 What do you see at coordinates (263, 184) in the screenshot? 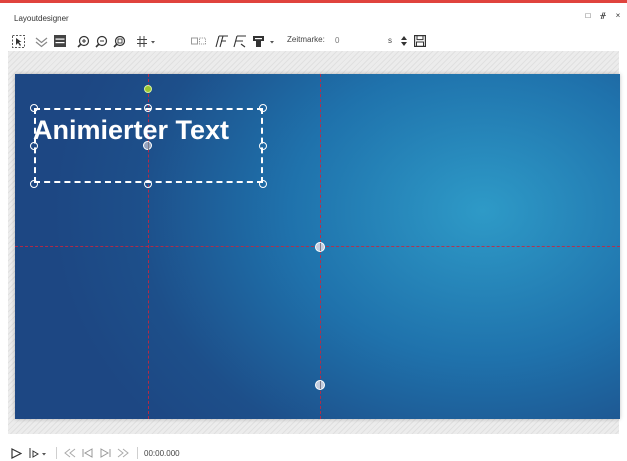
I see `resize-handle-bottom-right` at bounding box center [263, 184].